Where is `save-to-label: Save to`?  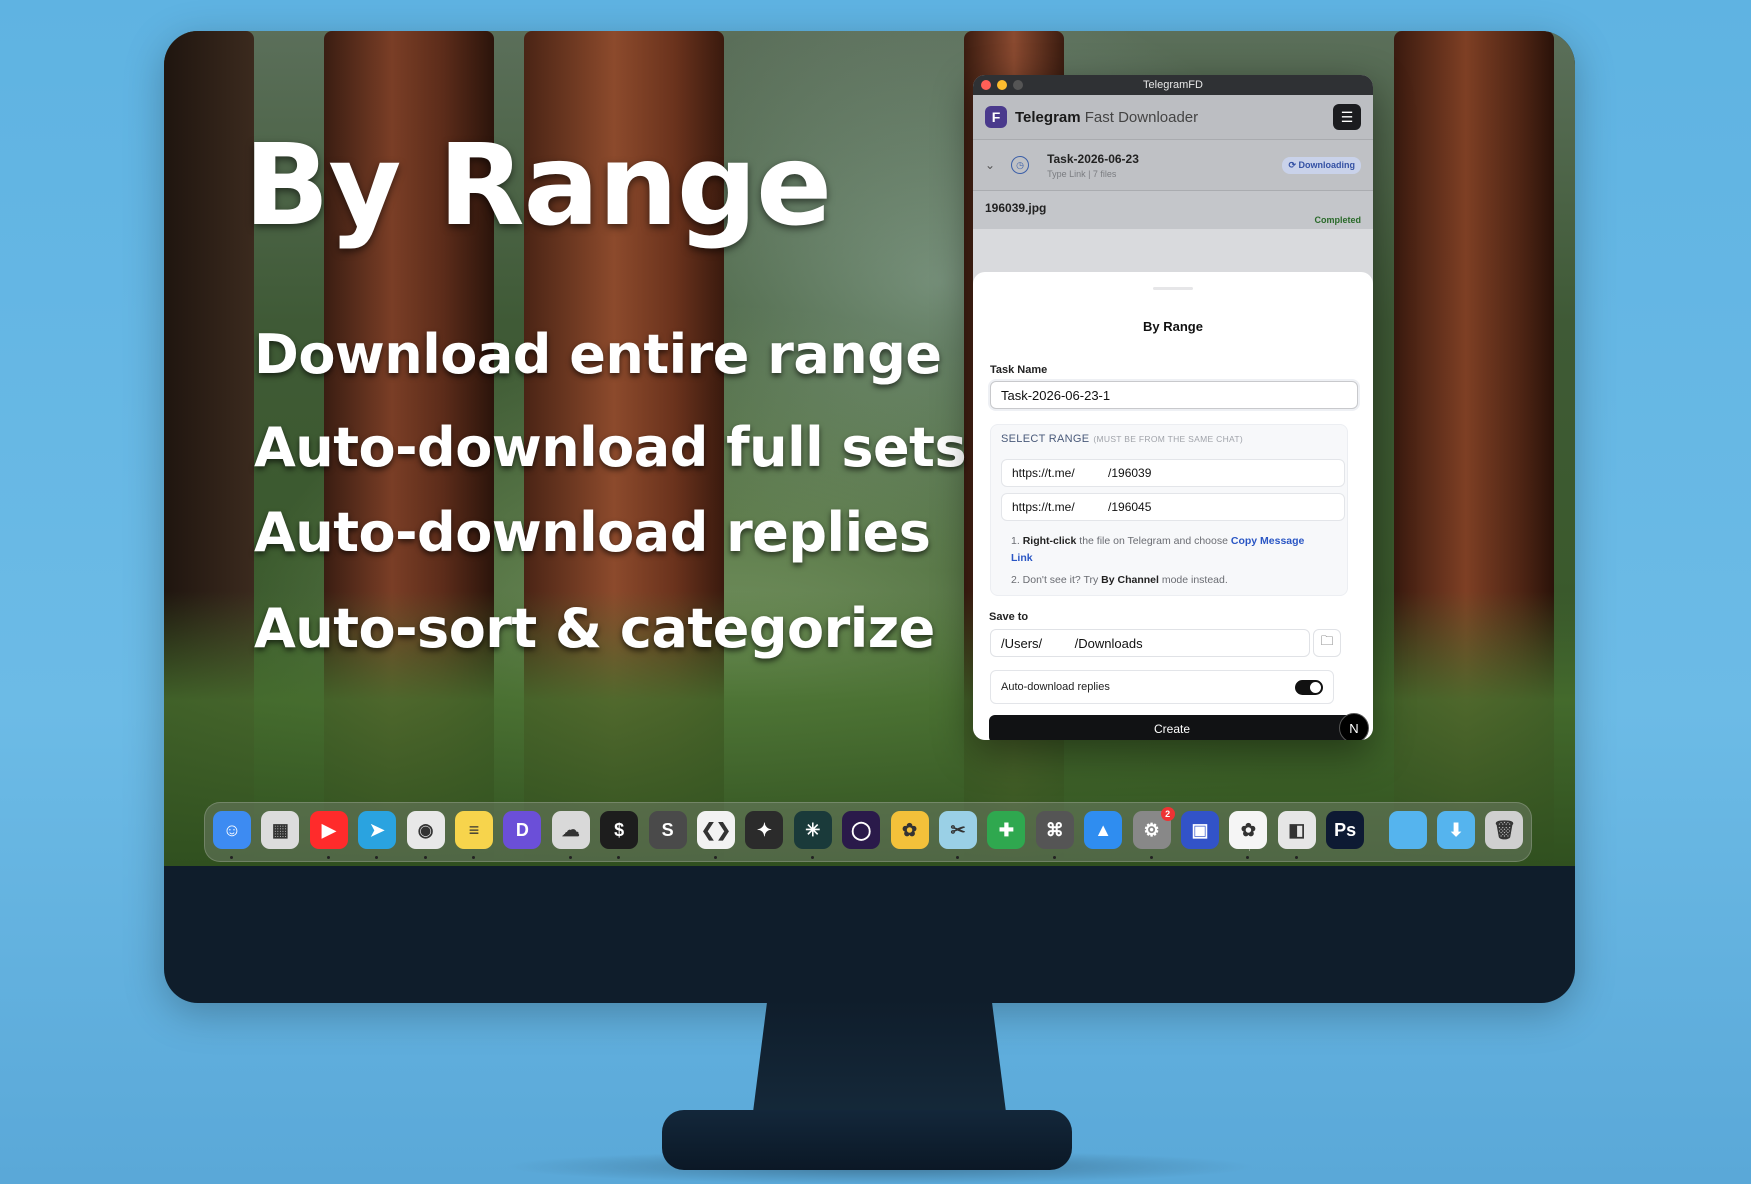 save-to-label: Save to is located at coordinates (1009, 617).